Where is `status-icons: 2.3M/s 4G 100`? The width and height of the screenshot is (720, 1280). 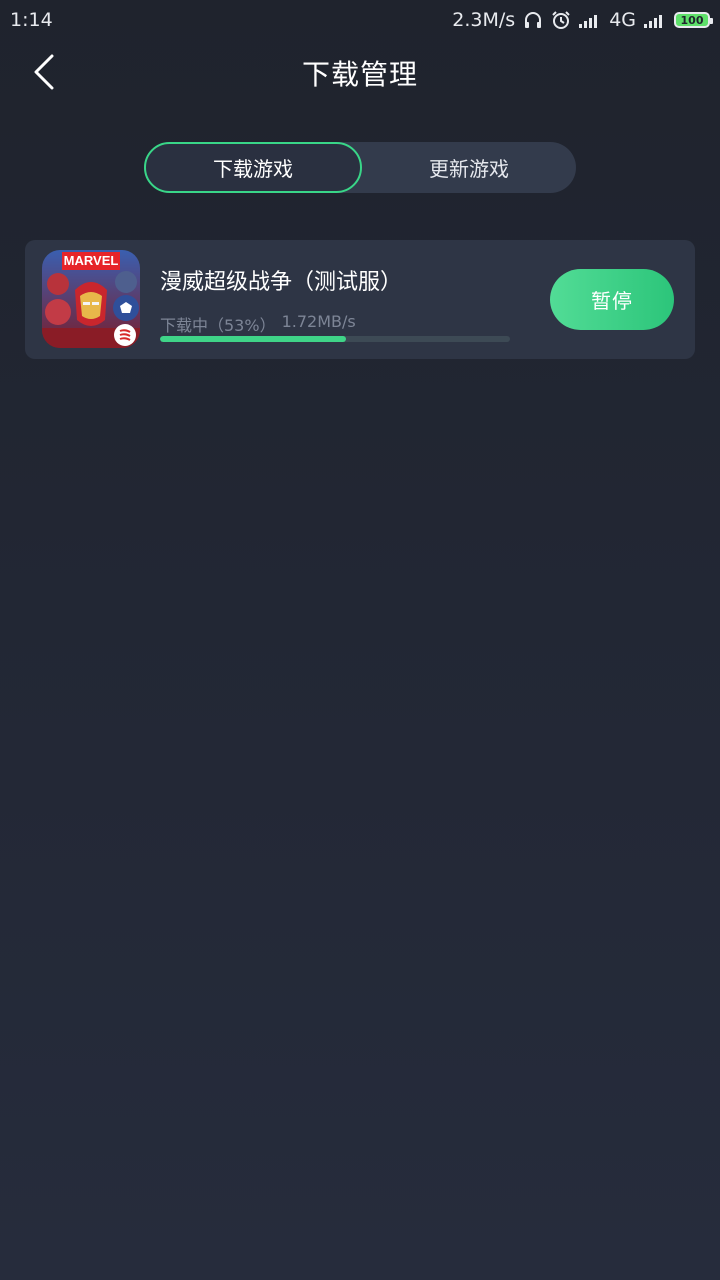
status-icons: 2.3M/s 4G 100 is located at coordinates (582, 20).